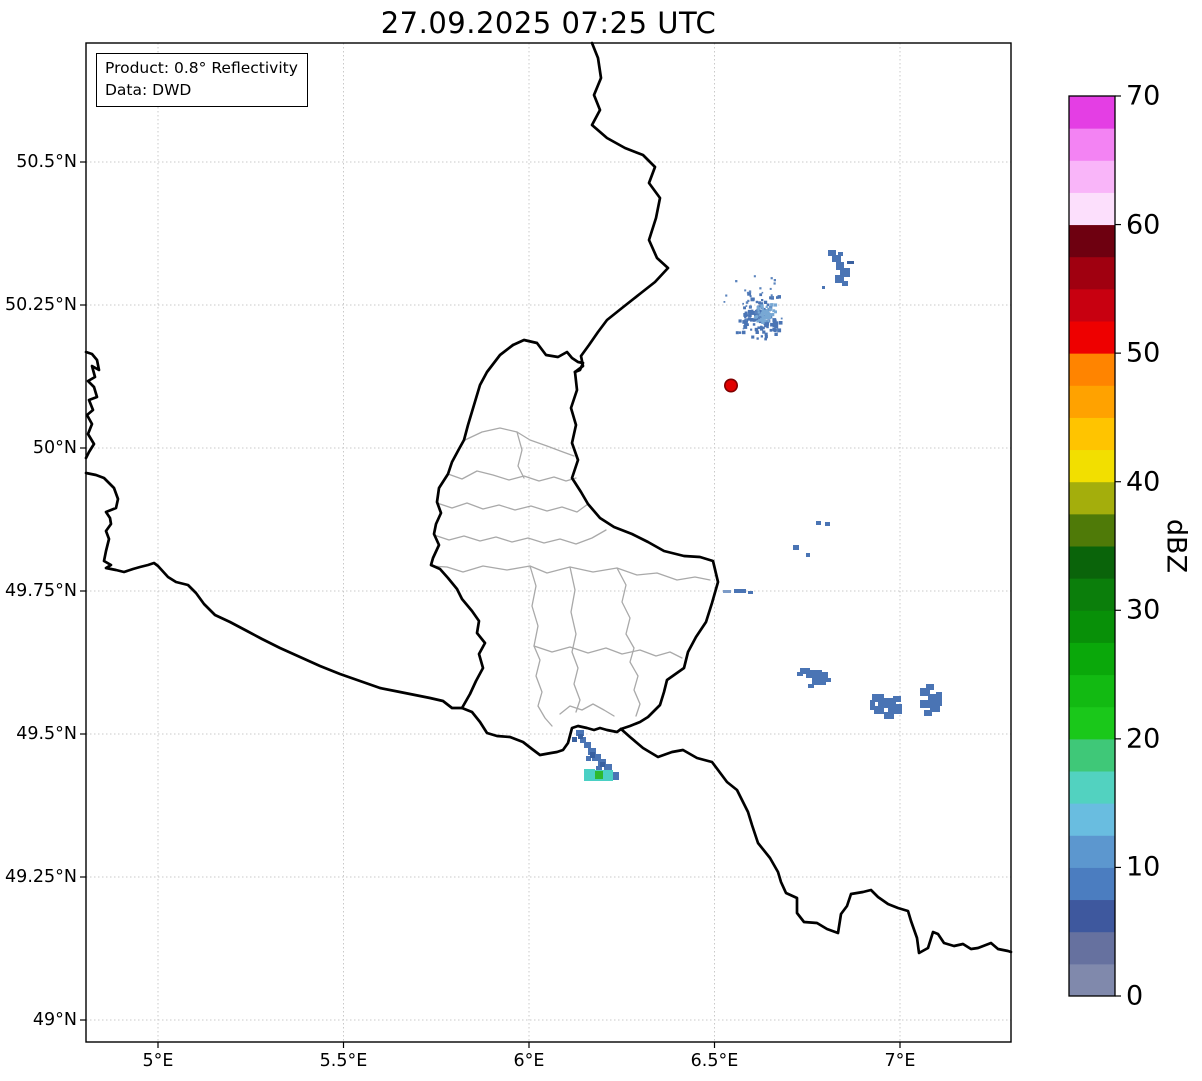  I want to click on colorbar-tick-label: 60, so click(1143, 225).